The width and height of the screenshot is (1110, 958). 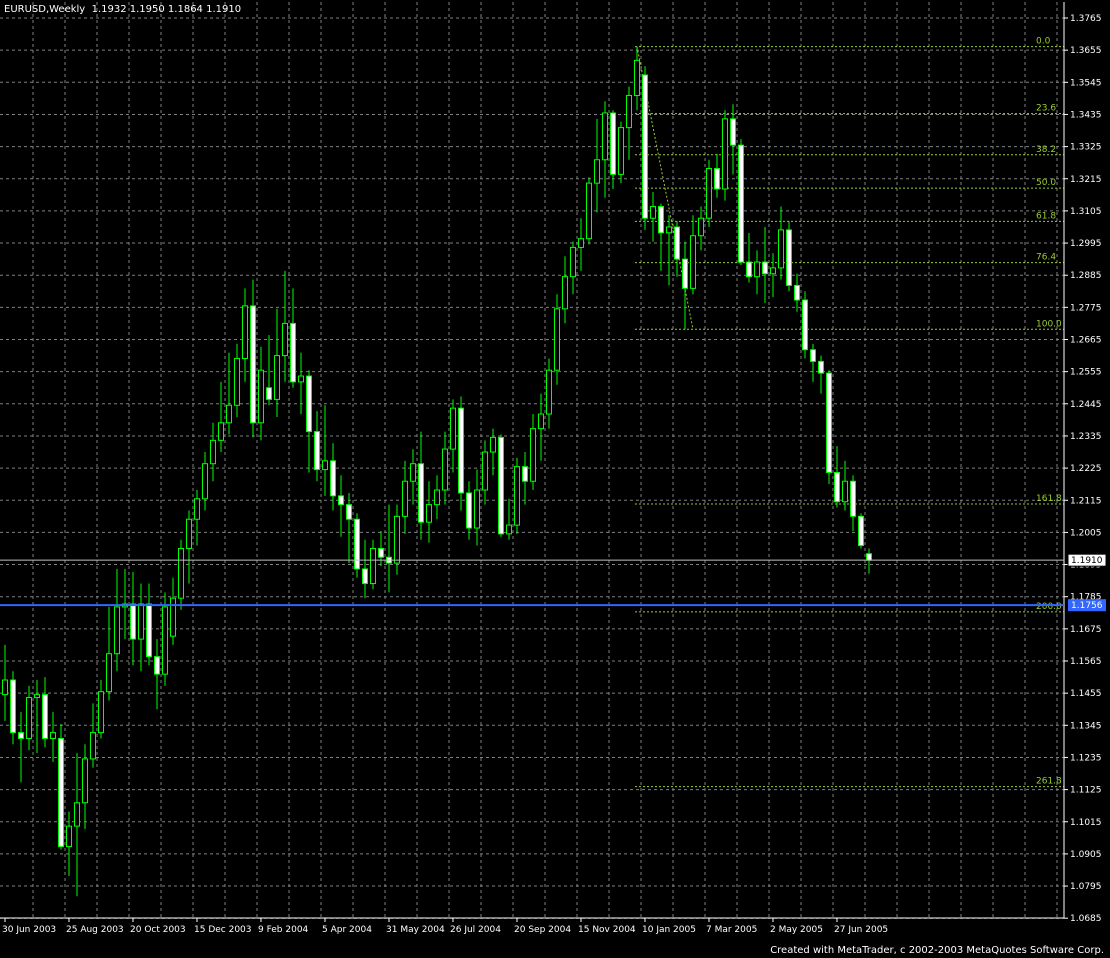 I want to click on y-tick-label: 1.3105, so click(x=1086, y=212).